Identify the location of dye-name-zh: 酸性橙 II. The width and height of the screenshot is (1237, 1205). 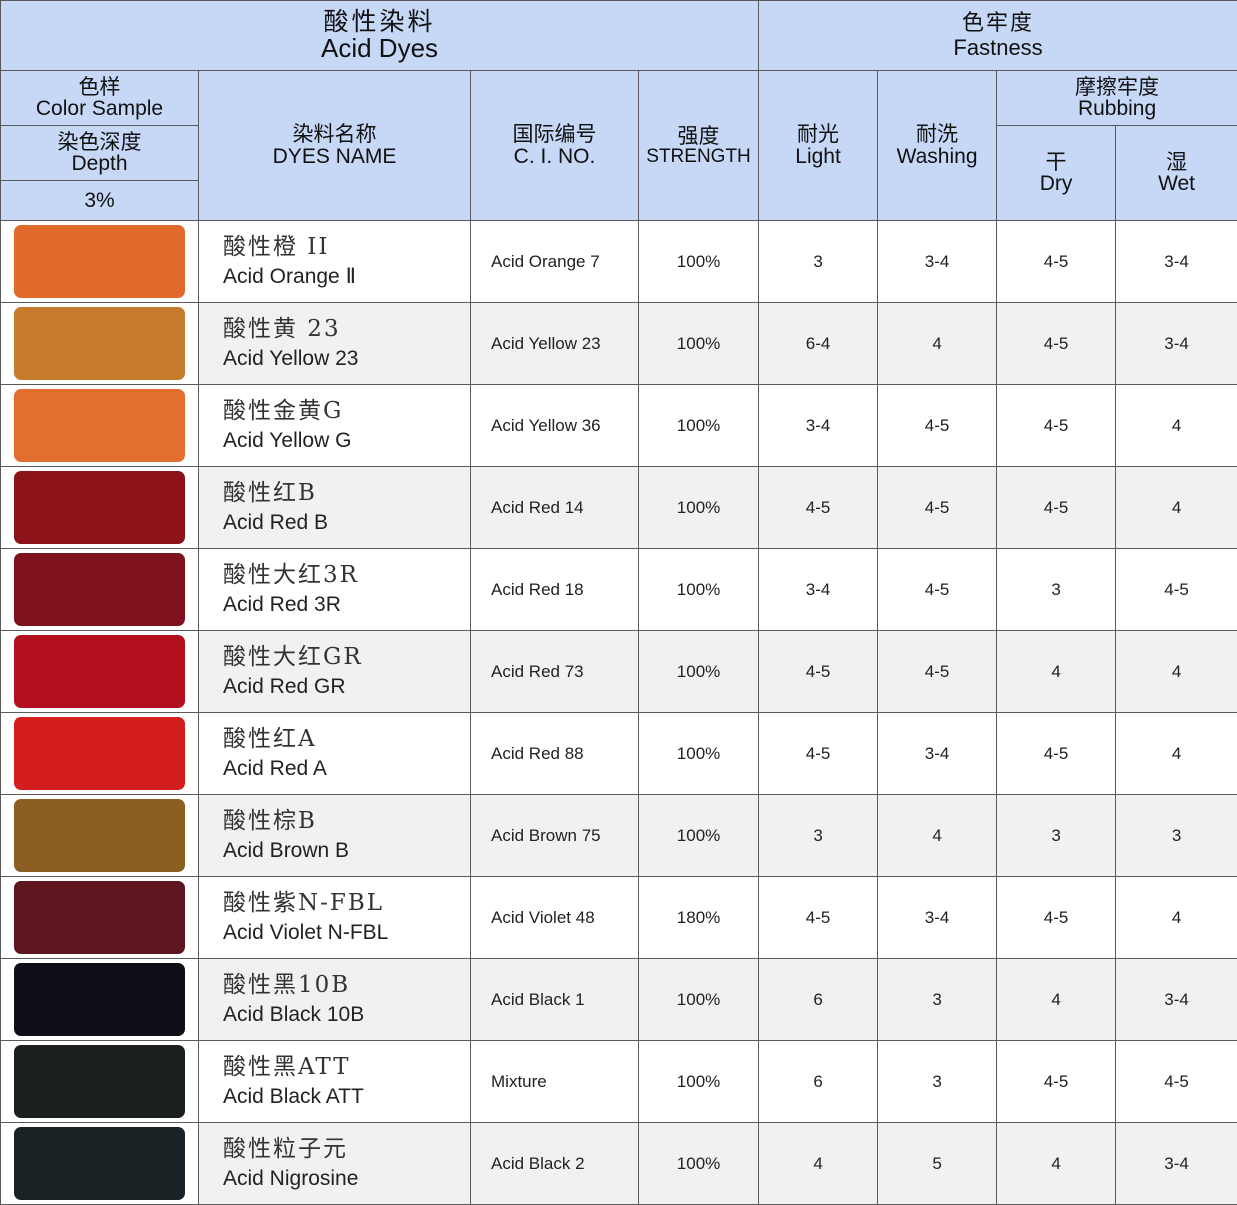
(346, 248).